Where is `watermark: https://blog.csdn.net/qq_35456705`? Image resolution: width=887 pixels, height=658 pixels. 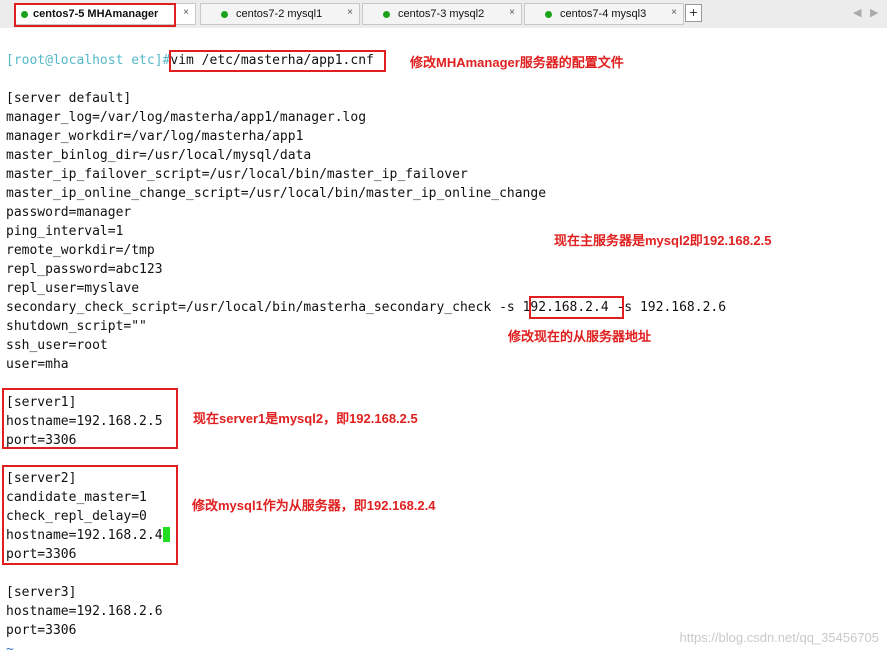 watermark: https://blog.csdn.net/qq_35456705 is located at coordinates (779, 637).